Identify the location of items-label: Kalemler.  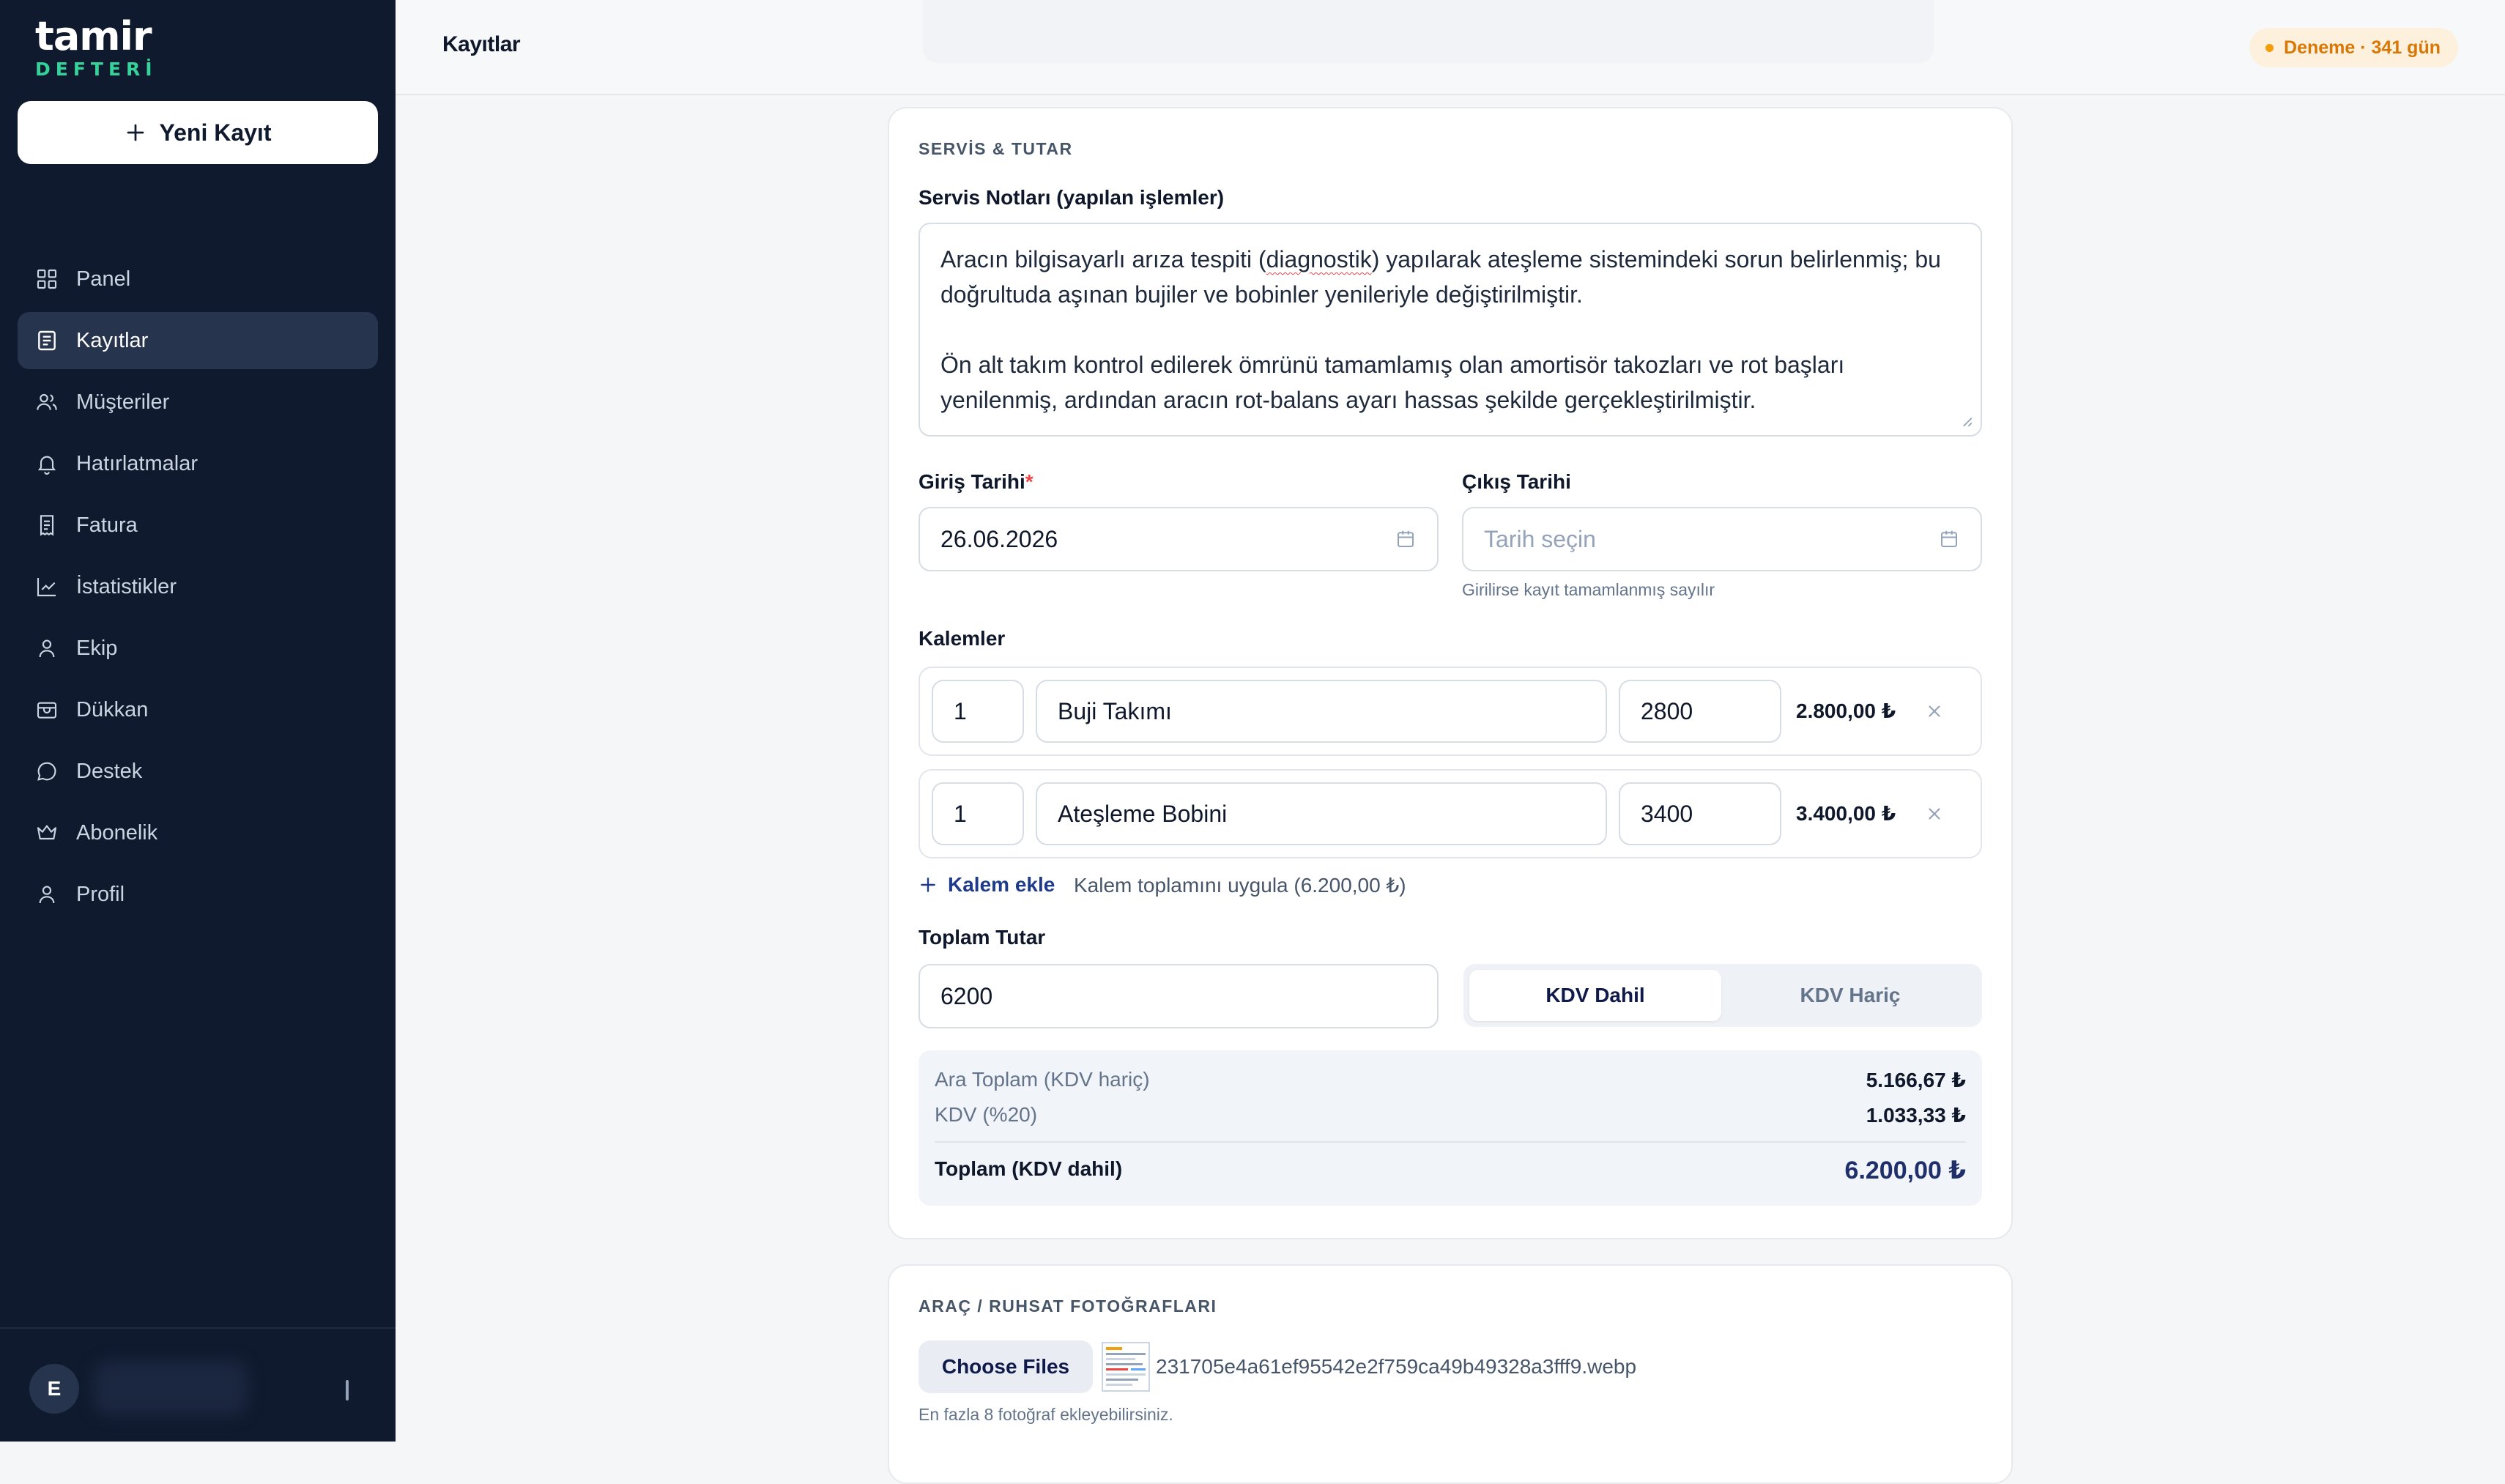
(962, 639).